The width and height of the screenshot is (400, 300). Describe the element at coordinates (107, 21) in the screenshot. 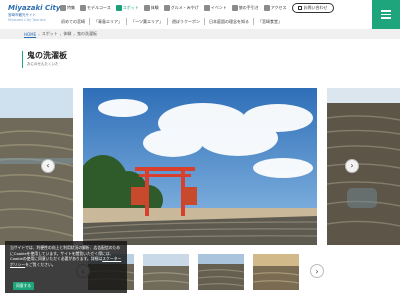

I see `nav-item-1: 「青島エリア」` at that location.